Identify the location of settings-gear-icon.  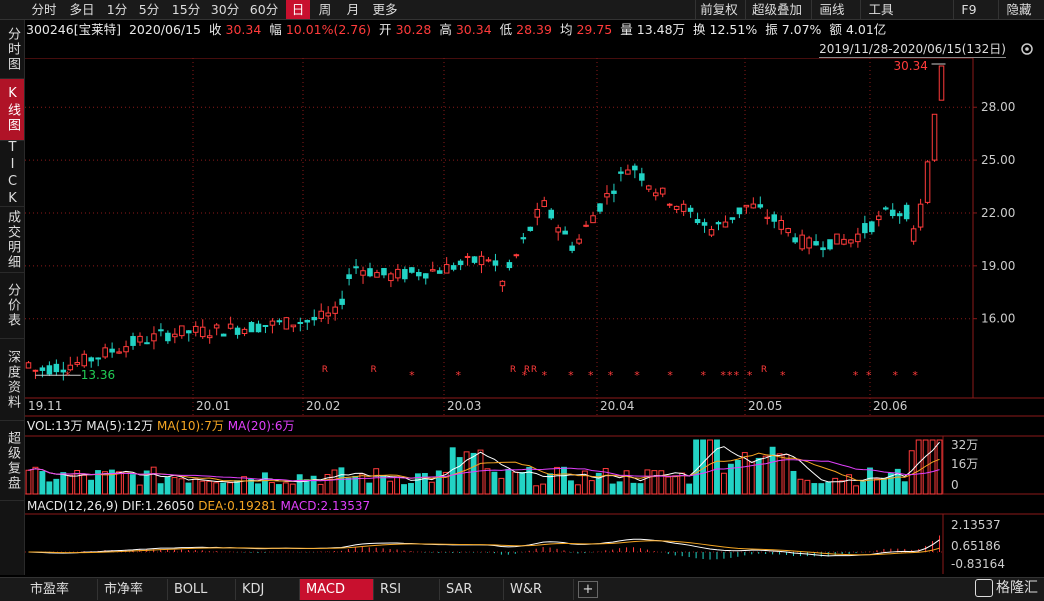
(1028, 49).